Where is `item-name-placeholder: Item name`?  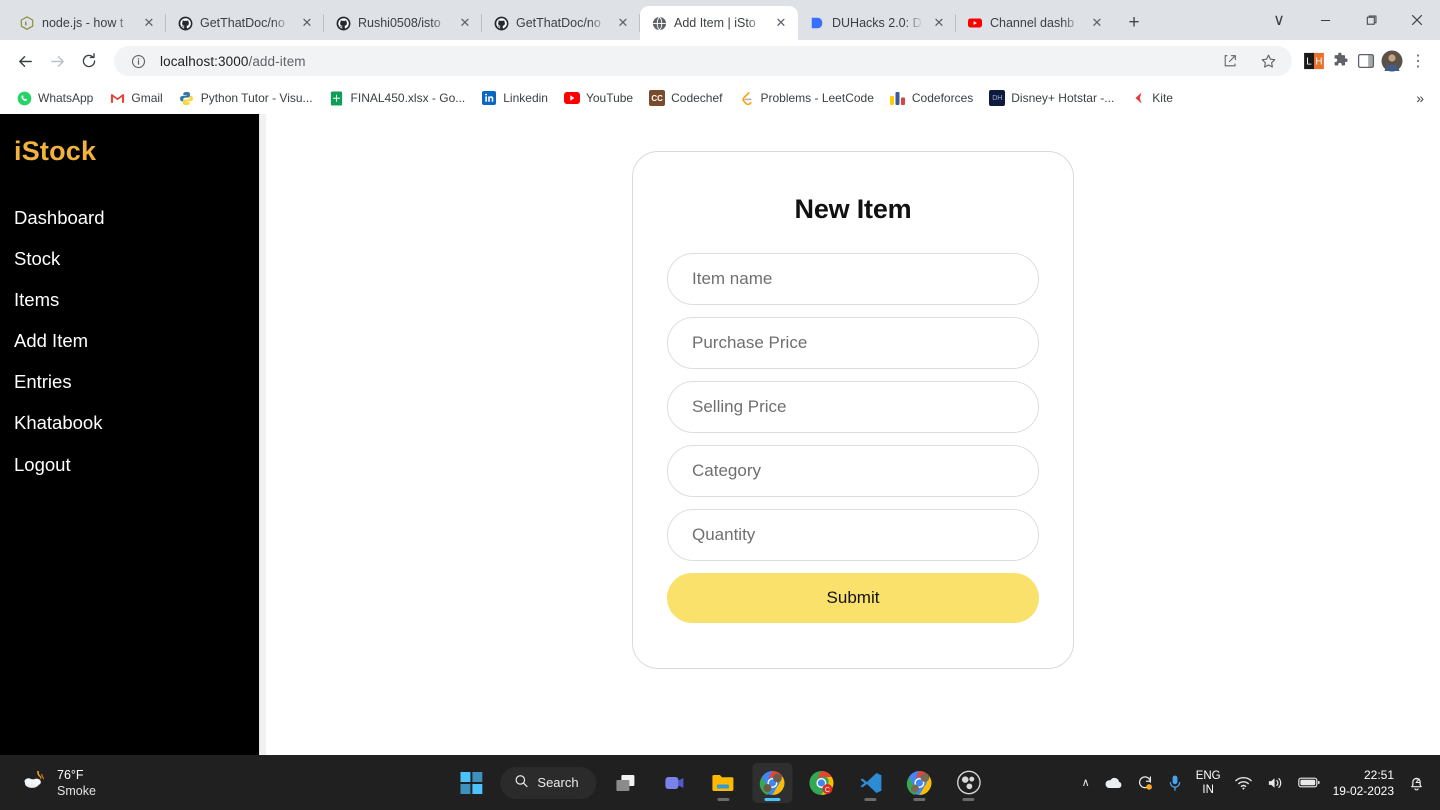 item-name-placeholder: Item name is located at coordinates (732, 278).